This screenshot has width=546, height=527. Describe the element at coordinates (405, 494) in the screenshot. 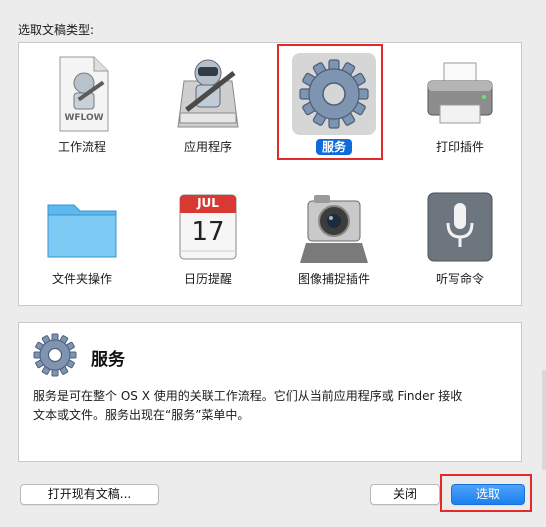

I see `close-button: 关闭` at that location.